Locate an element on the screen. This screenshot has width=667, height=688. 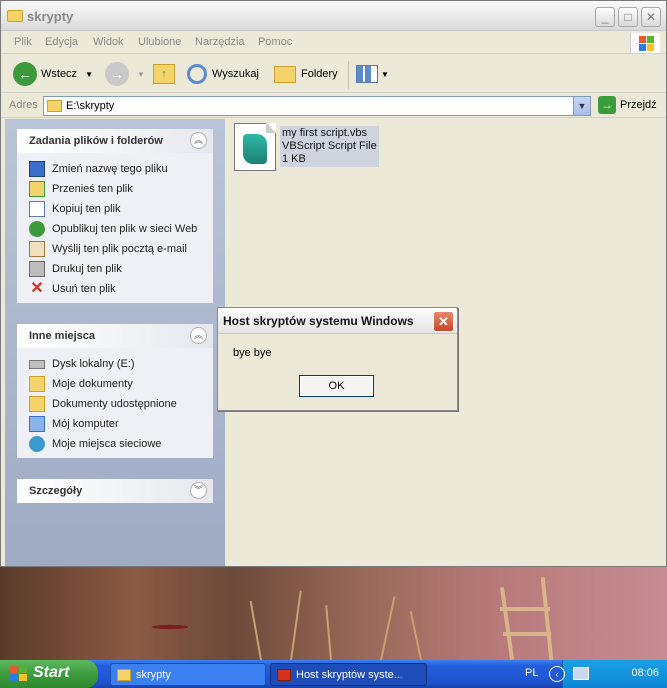
views-icon is located at coordinates (367, 74).